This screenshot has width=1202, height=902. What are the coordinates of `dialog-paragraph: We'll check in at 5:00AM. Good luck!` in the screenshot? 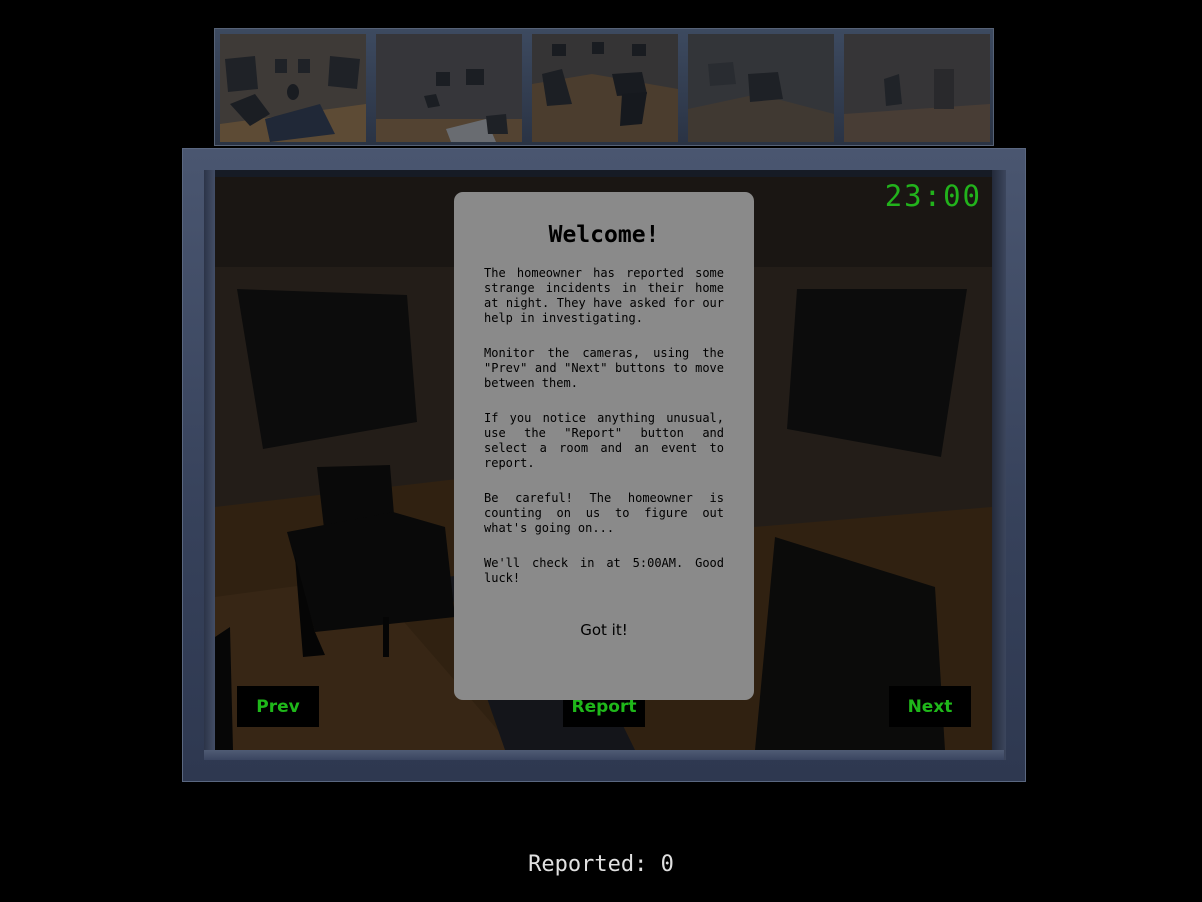 It's located at (604, 570).